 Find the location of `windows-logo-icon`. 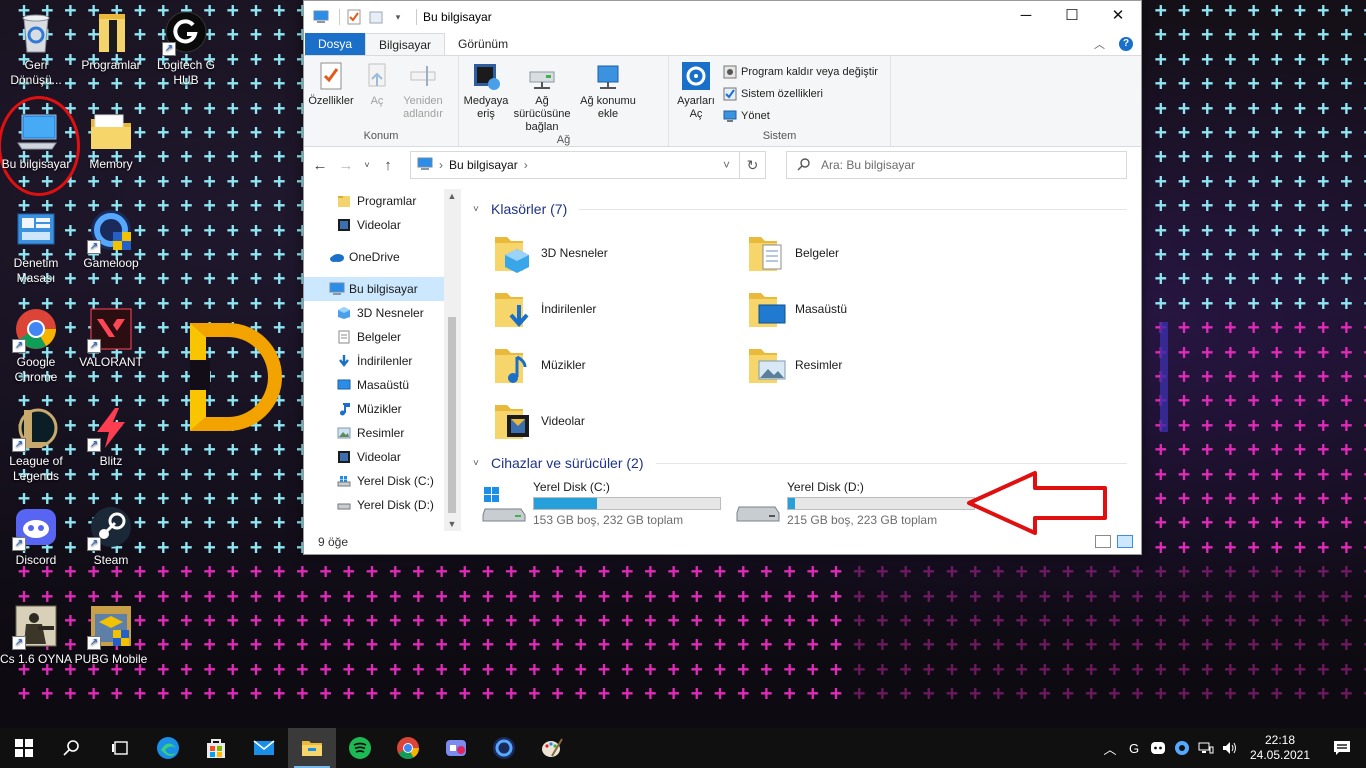

windows-logo-icon is located at coordinates (24, 748).